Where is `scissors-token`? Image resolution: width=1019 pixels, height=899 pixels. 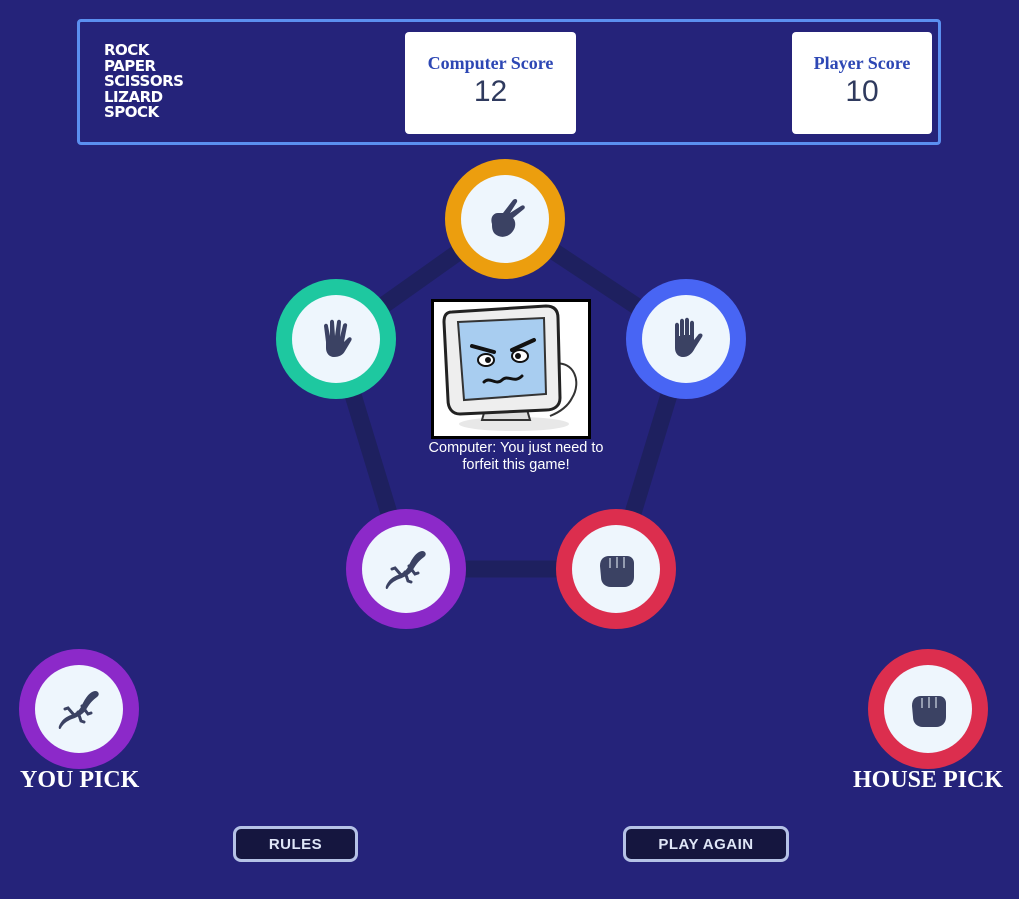
scissors-token is located at coordinates (505, 219).